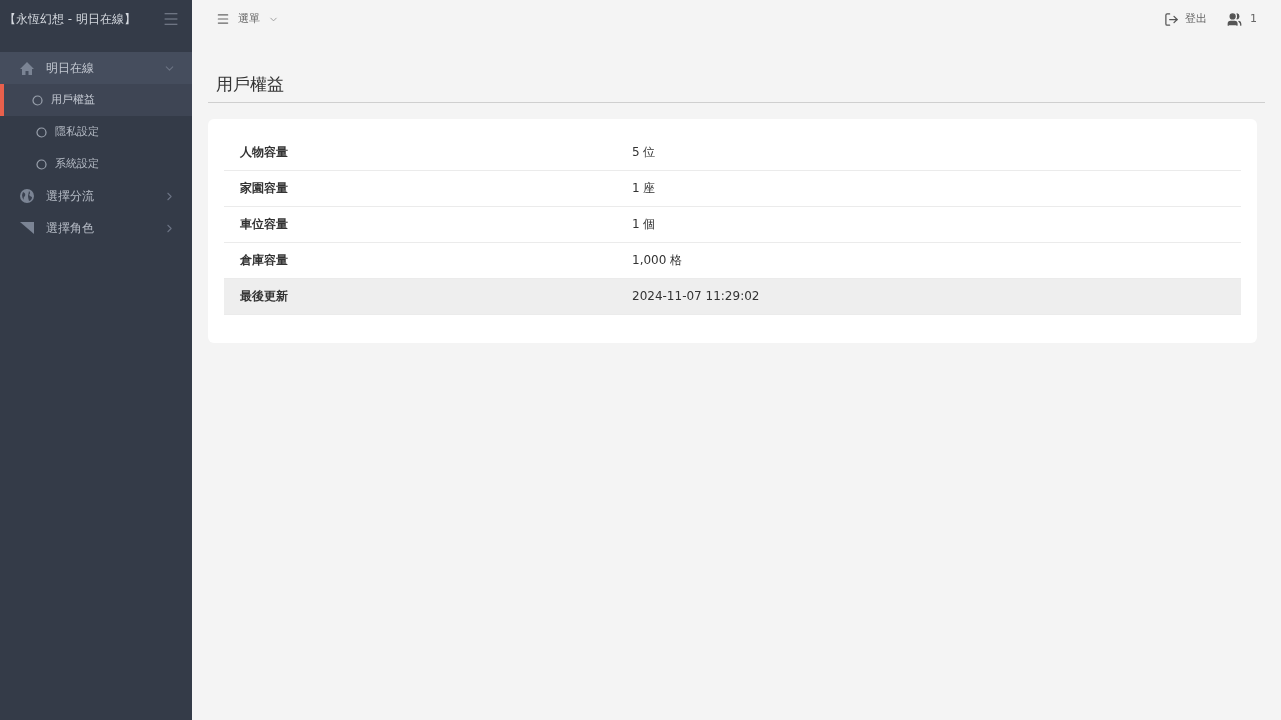 The height and width of the screenshot is (720, 1281). Describe the element at coordinates (27, 68) in the screenshot. I see `home-icon` at that location.